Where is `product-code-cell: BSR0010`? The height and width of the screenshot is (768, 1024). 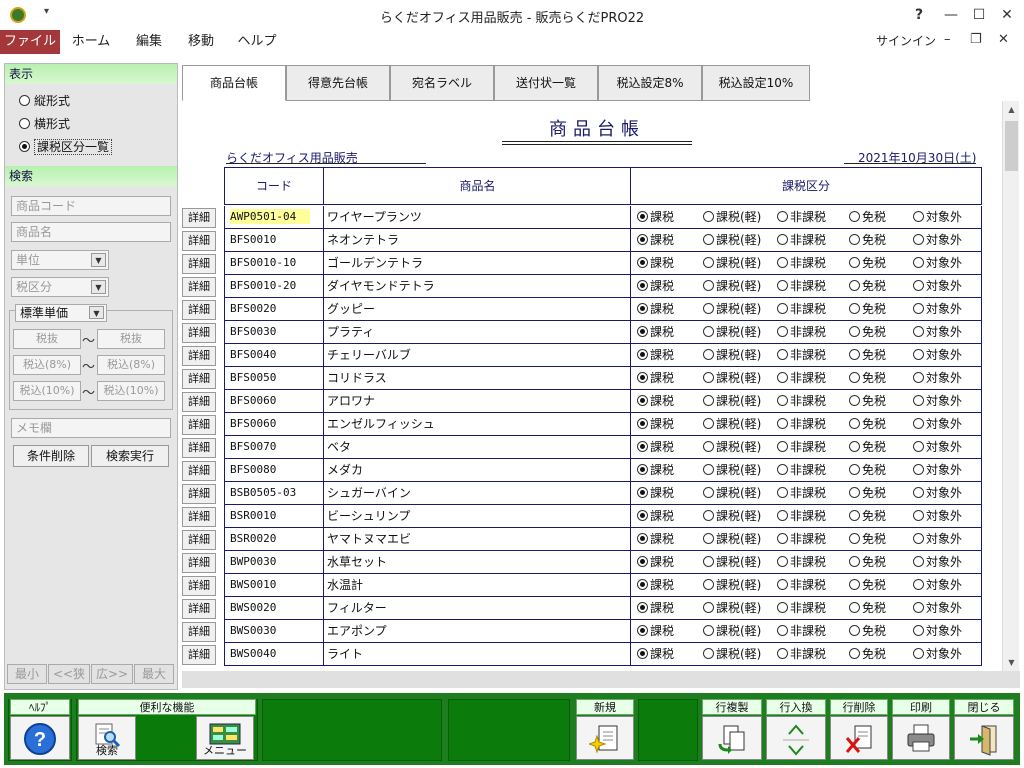 product-code-cell: BSR0010 is located at coordinates (274, 516).